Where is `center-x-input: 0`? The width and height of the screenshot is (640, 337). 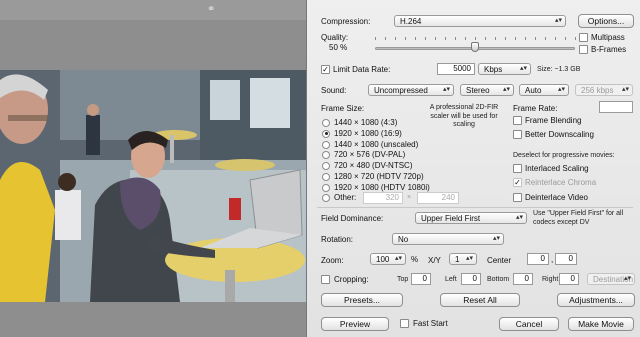
center-x-input: 0 is located at coordinates (538, 259).